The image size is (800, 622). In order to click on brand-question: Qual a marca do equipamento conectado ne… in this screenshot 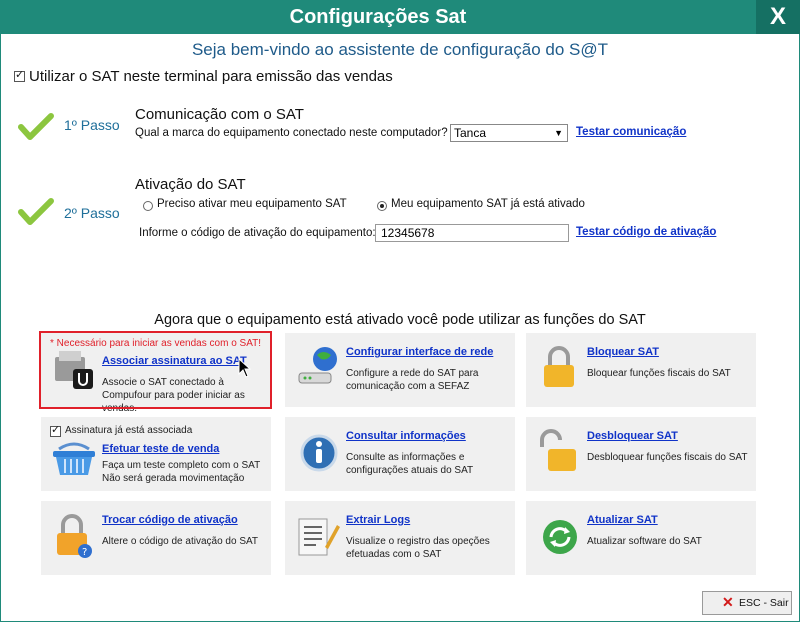, I will do `click(291, 133)`.